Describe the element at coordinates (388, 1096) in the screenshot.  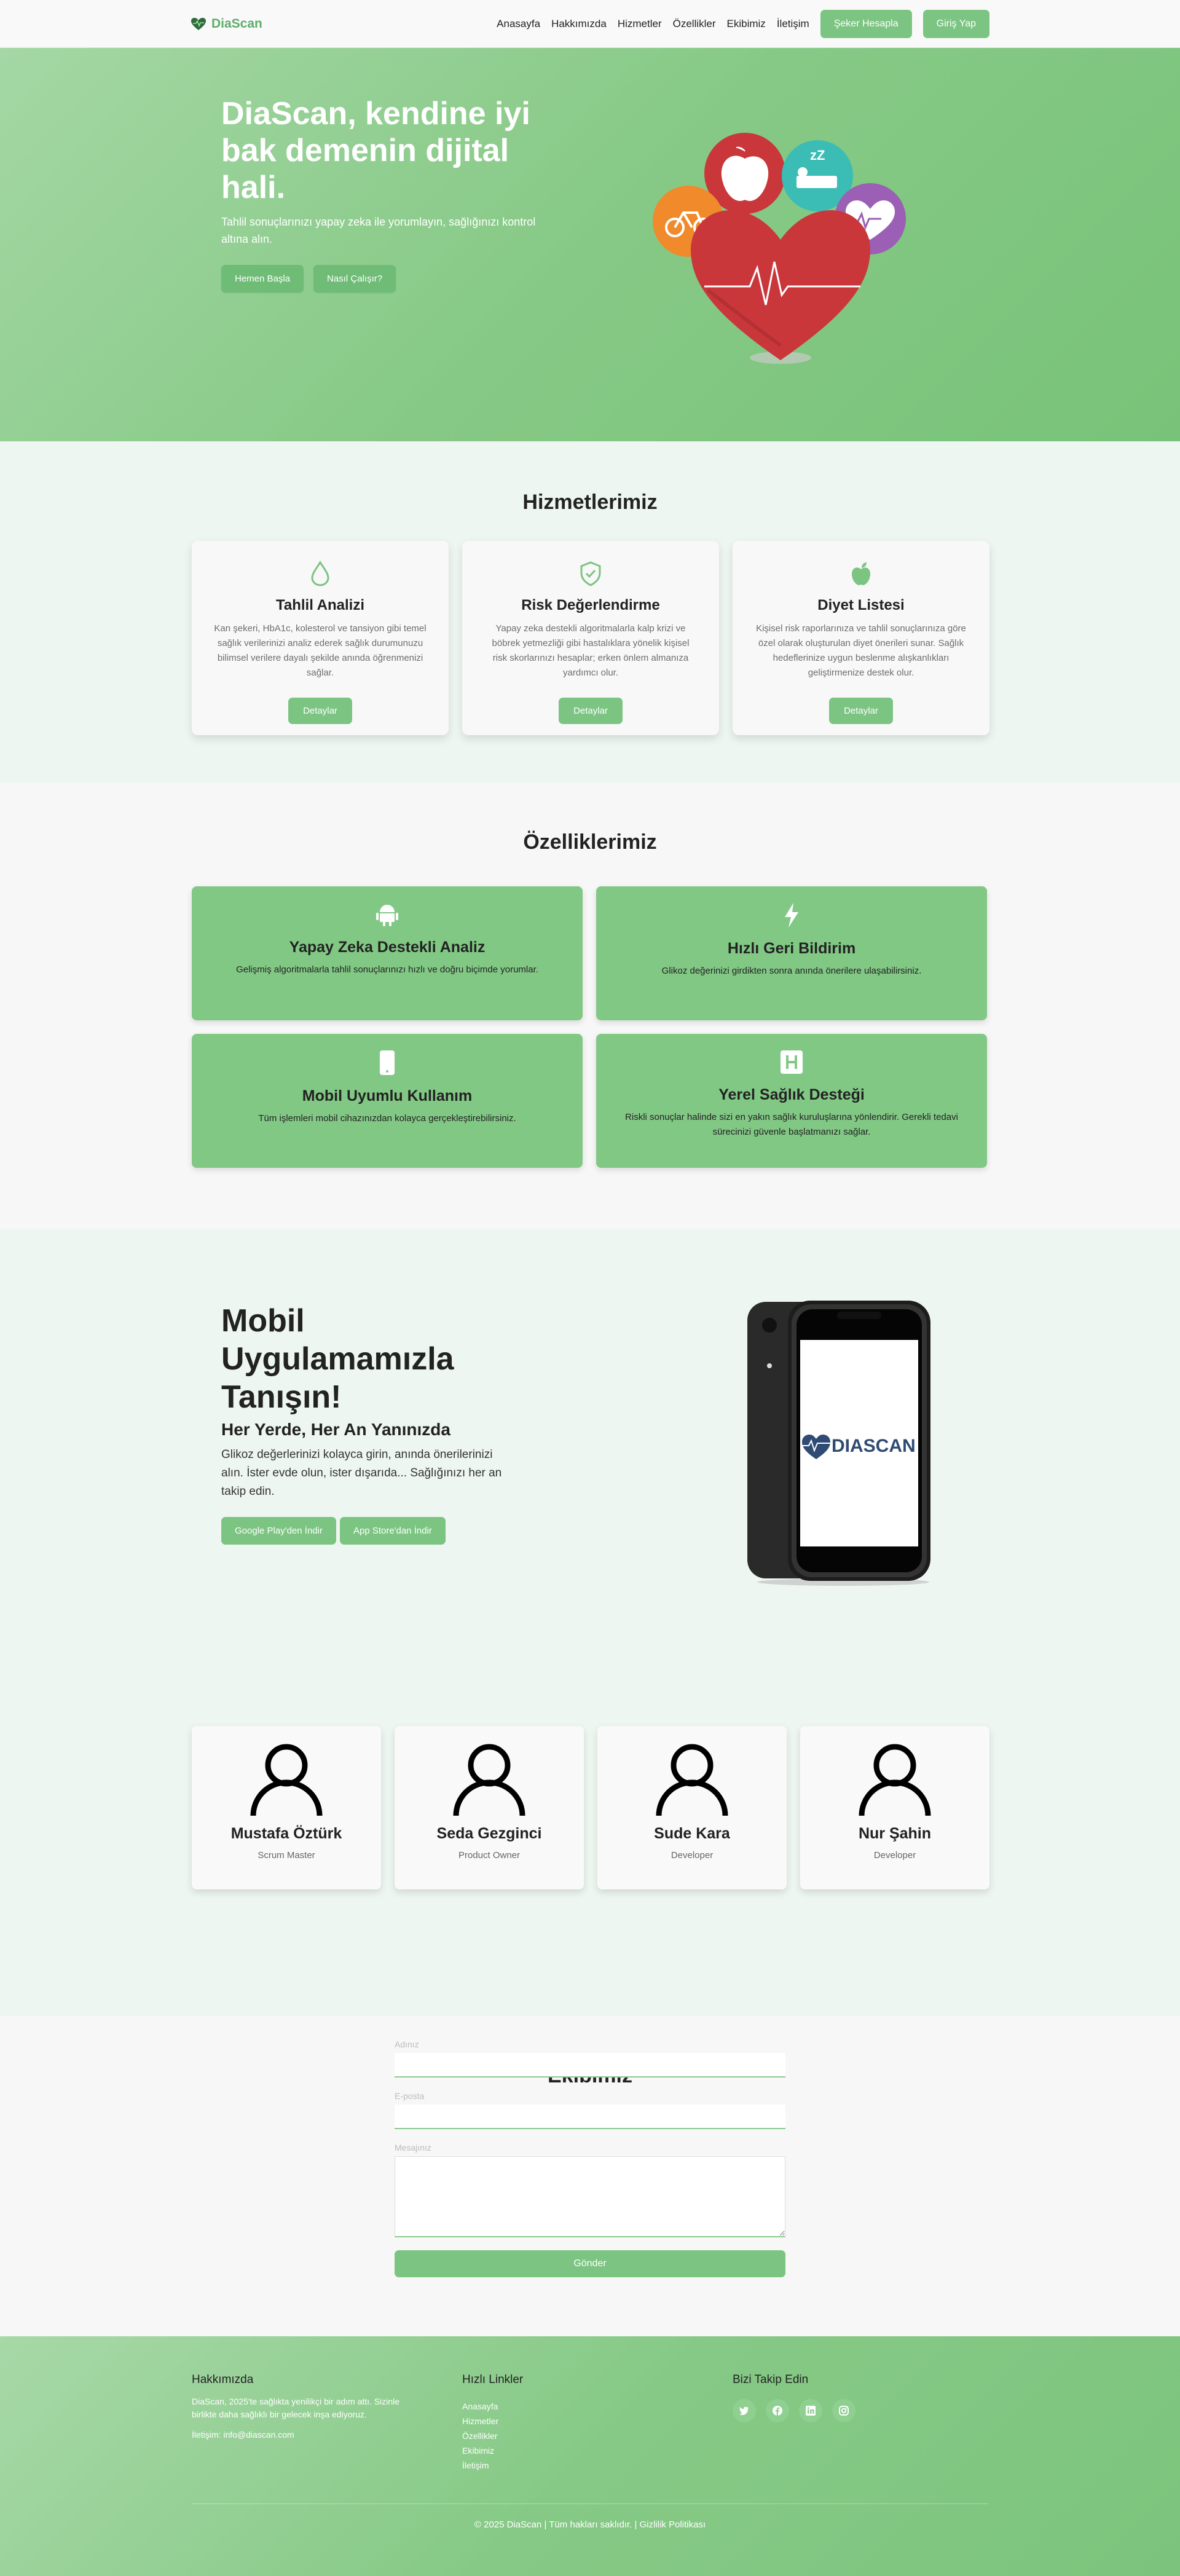
I see `feature-title: Mobil Uyumlu Kullanım` at that location.